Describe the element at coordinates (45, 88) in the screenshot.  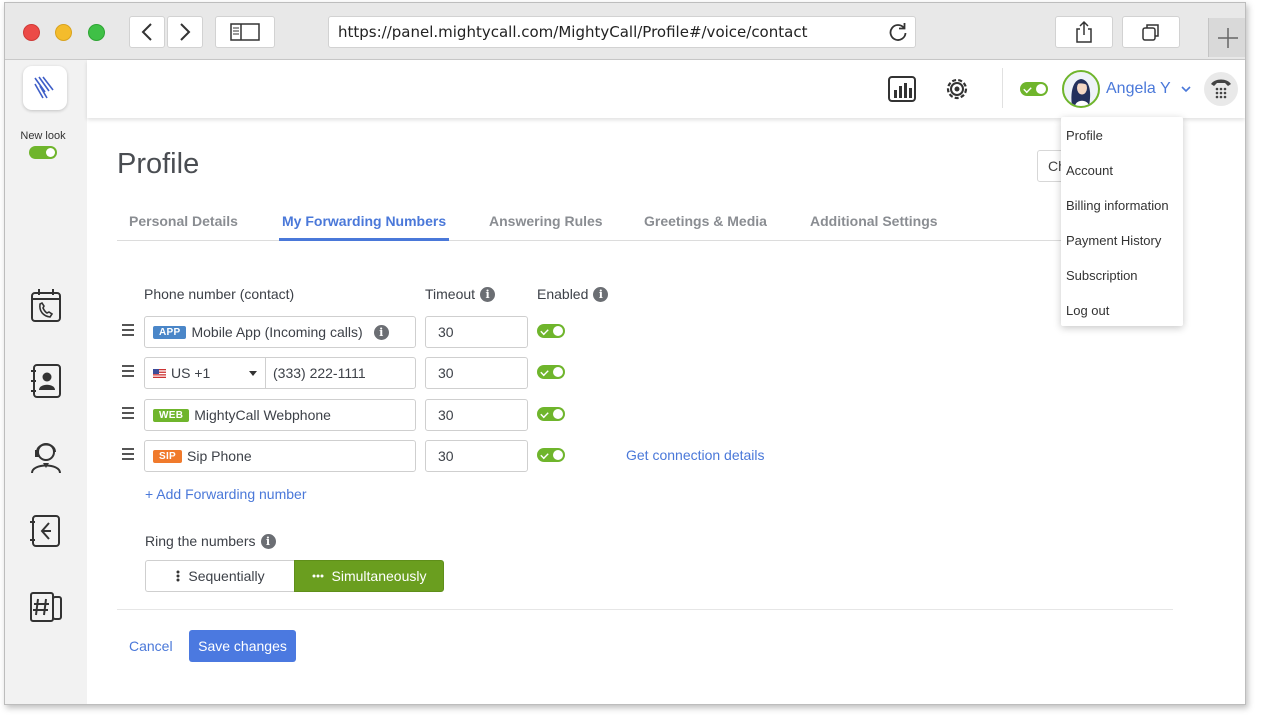
I see `mightycall-logo` at that location.